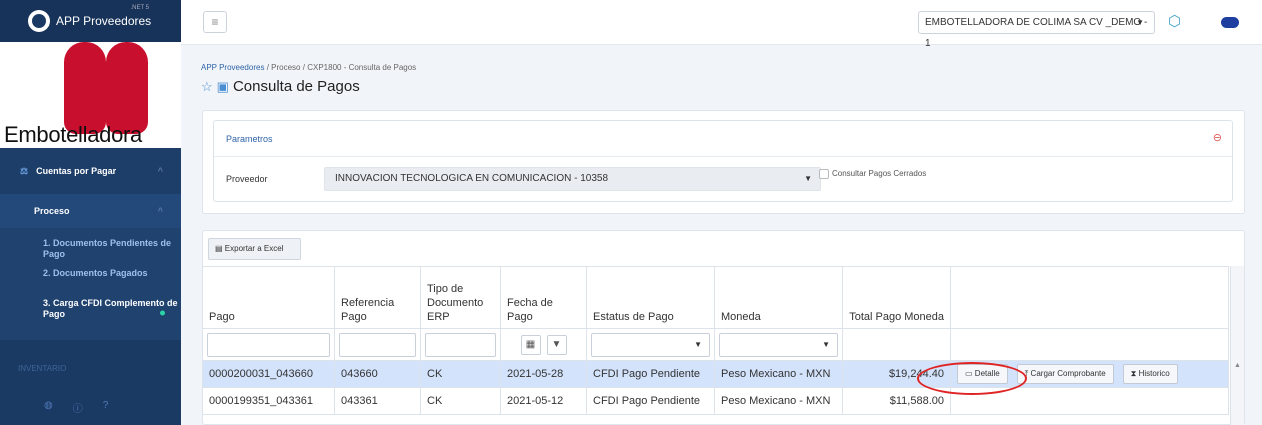  Describe the element at coordinates (1237, 365) in the screenshot. I see `scroll-up-icon: ▲` at that location.